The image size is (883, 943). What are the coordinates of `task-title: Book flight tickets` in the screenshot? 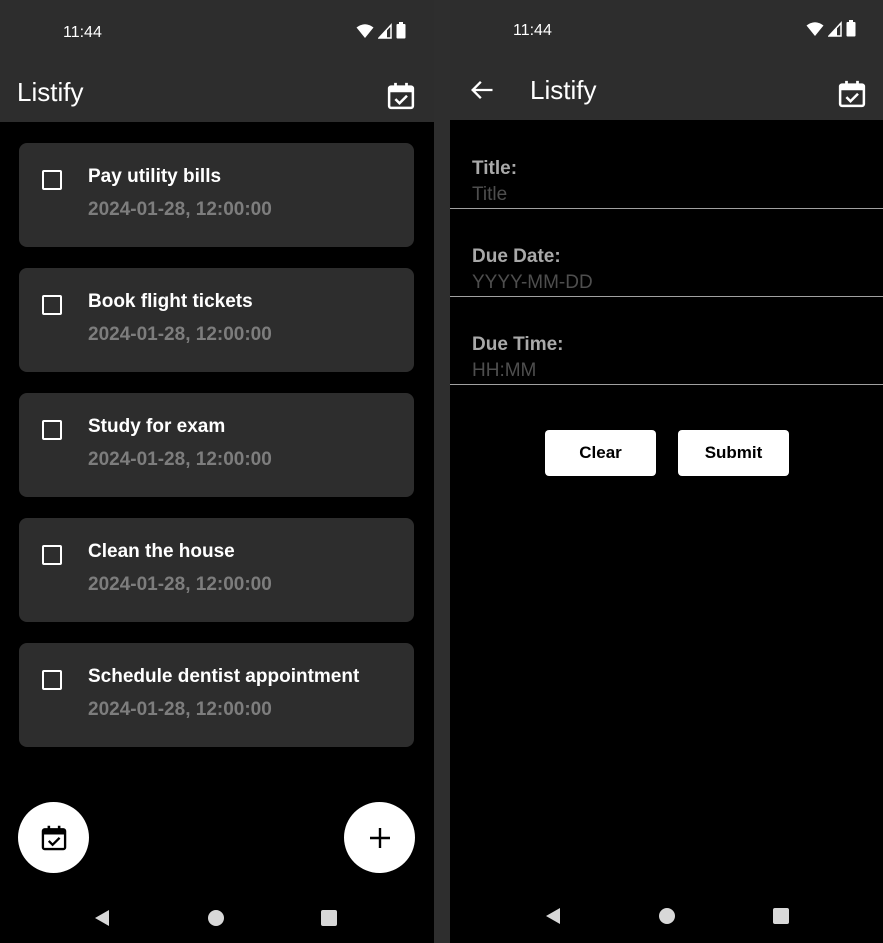 It's located at (170, 301).